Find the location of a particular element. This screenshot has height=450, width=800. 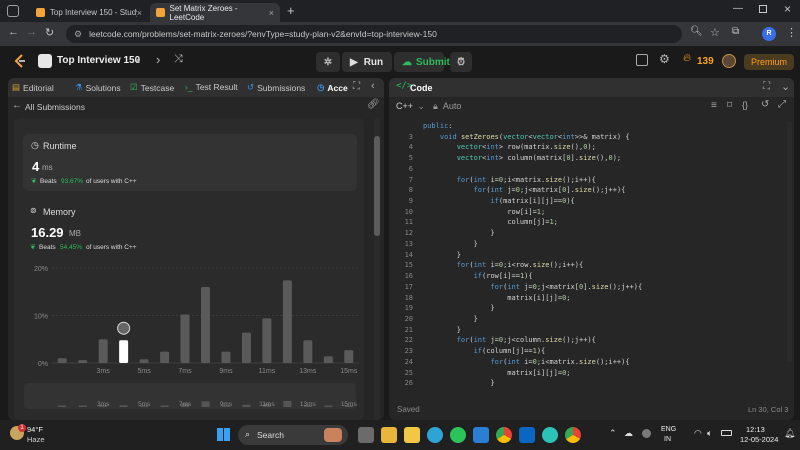

language-select: C++ ⌄ is located at coordinates (410, 106).